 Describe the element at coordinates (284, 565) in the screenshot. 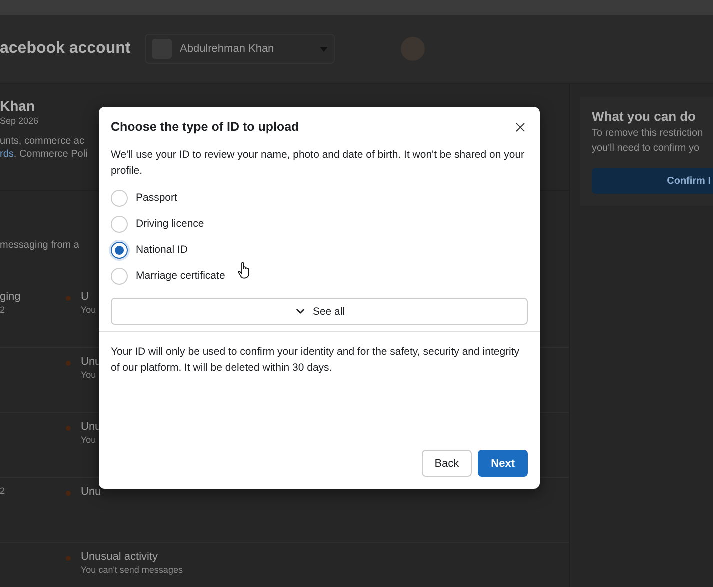

I see `restriction-row: Unusual activity You can't send messages` at that location.